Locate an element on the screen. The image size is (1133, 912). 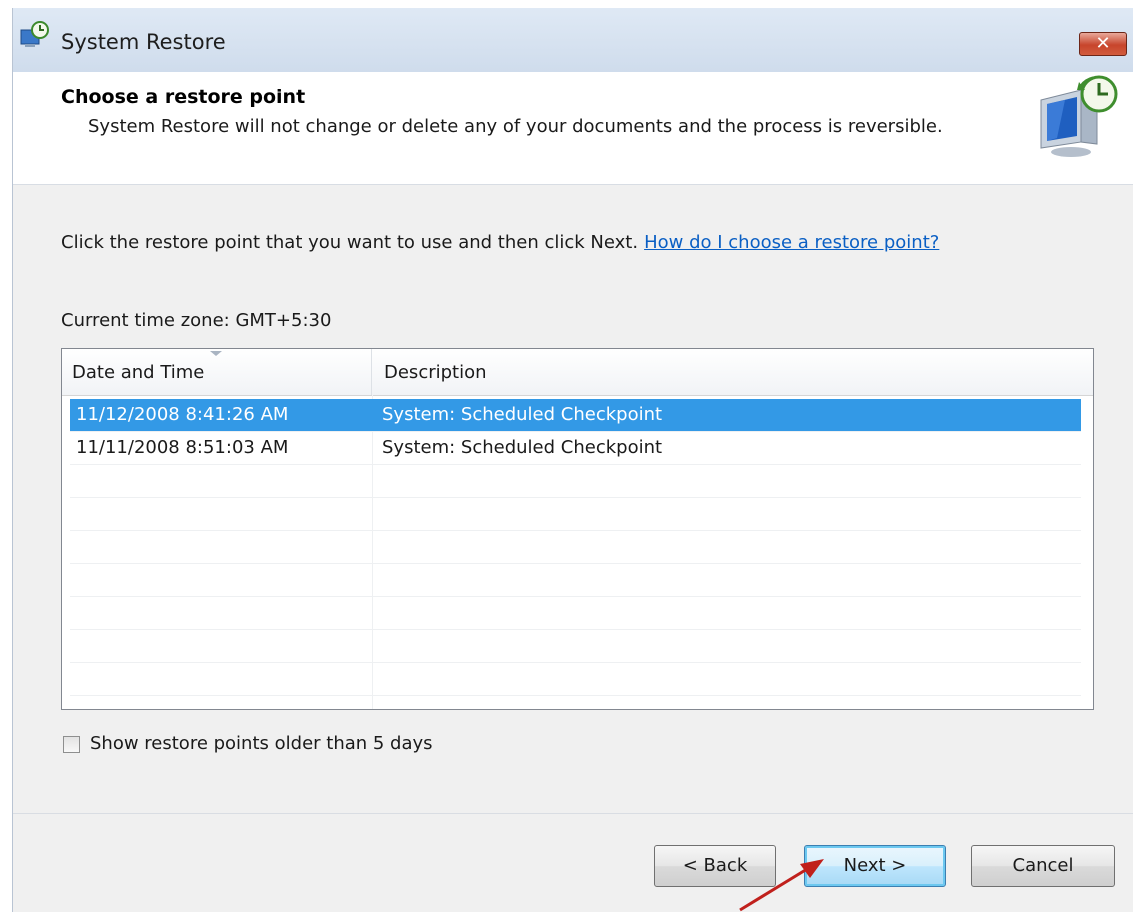
row-date: 11/11/2008 8:51:03 AM is located at coordinates (182, 447).